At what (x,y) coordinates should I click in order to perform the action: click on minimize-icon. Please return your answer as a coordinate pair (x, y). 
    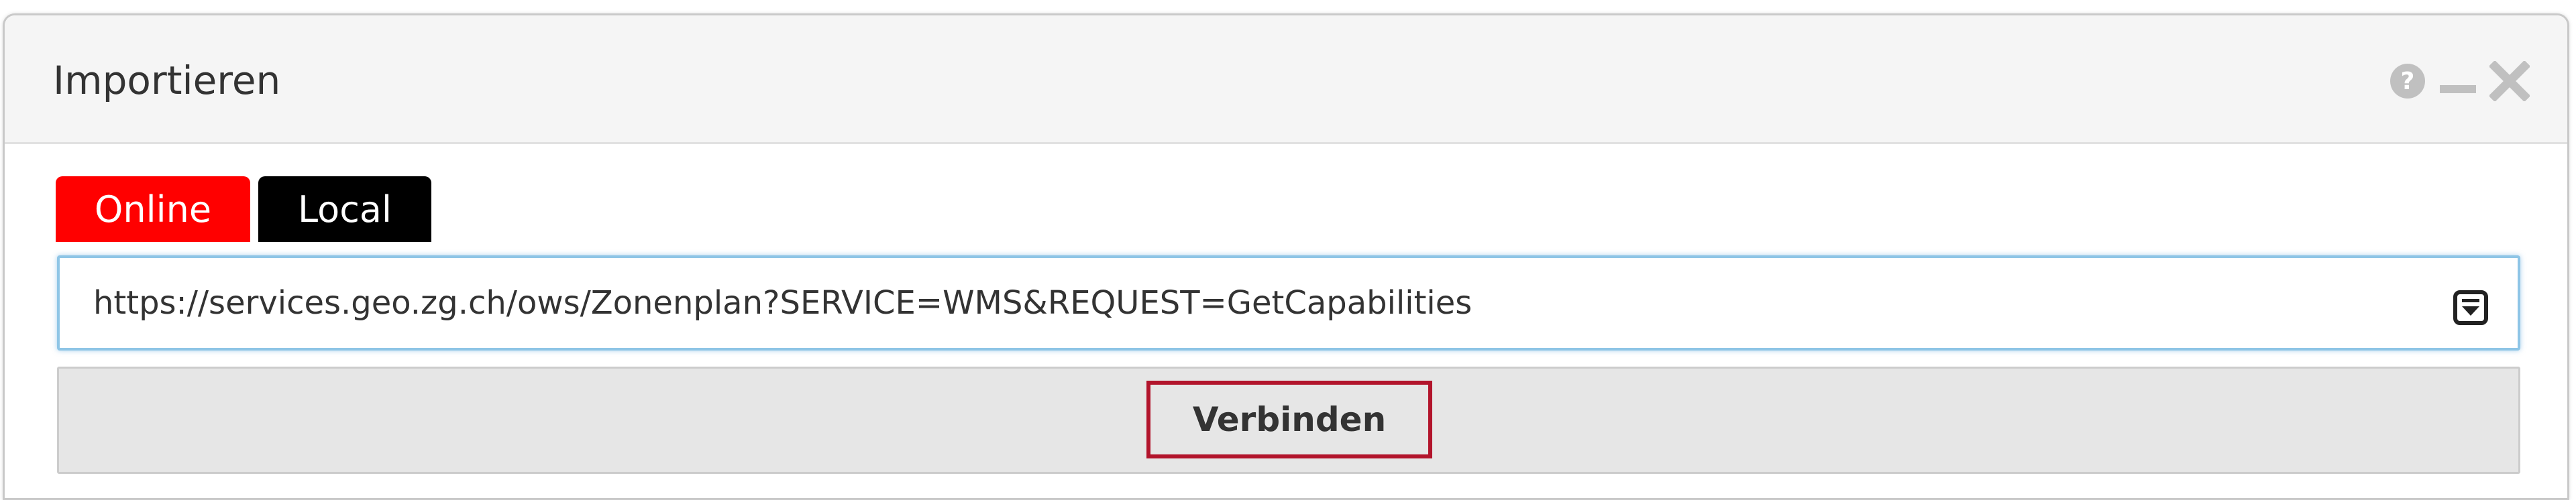
    Looking at the image, I should click on (2457, 81).